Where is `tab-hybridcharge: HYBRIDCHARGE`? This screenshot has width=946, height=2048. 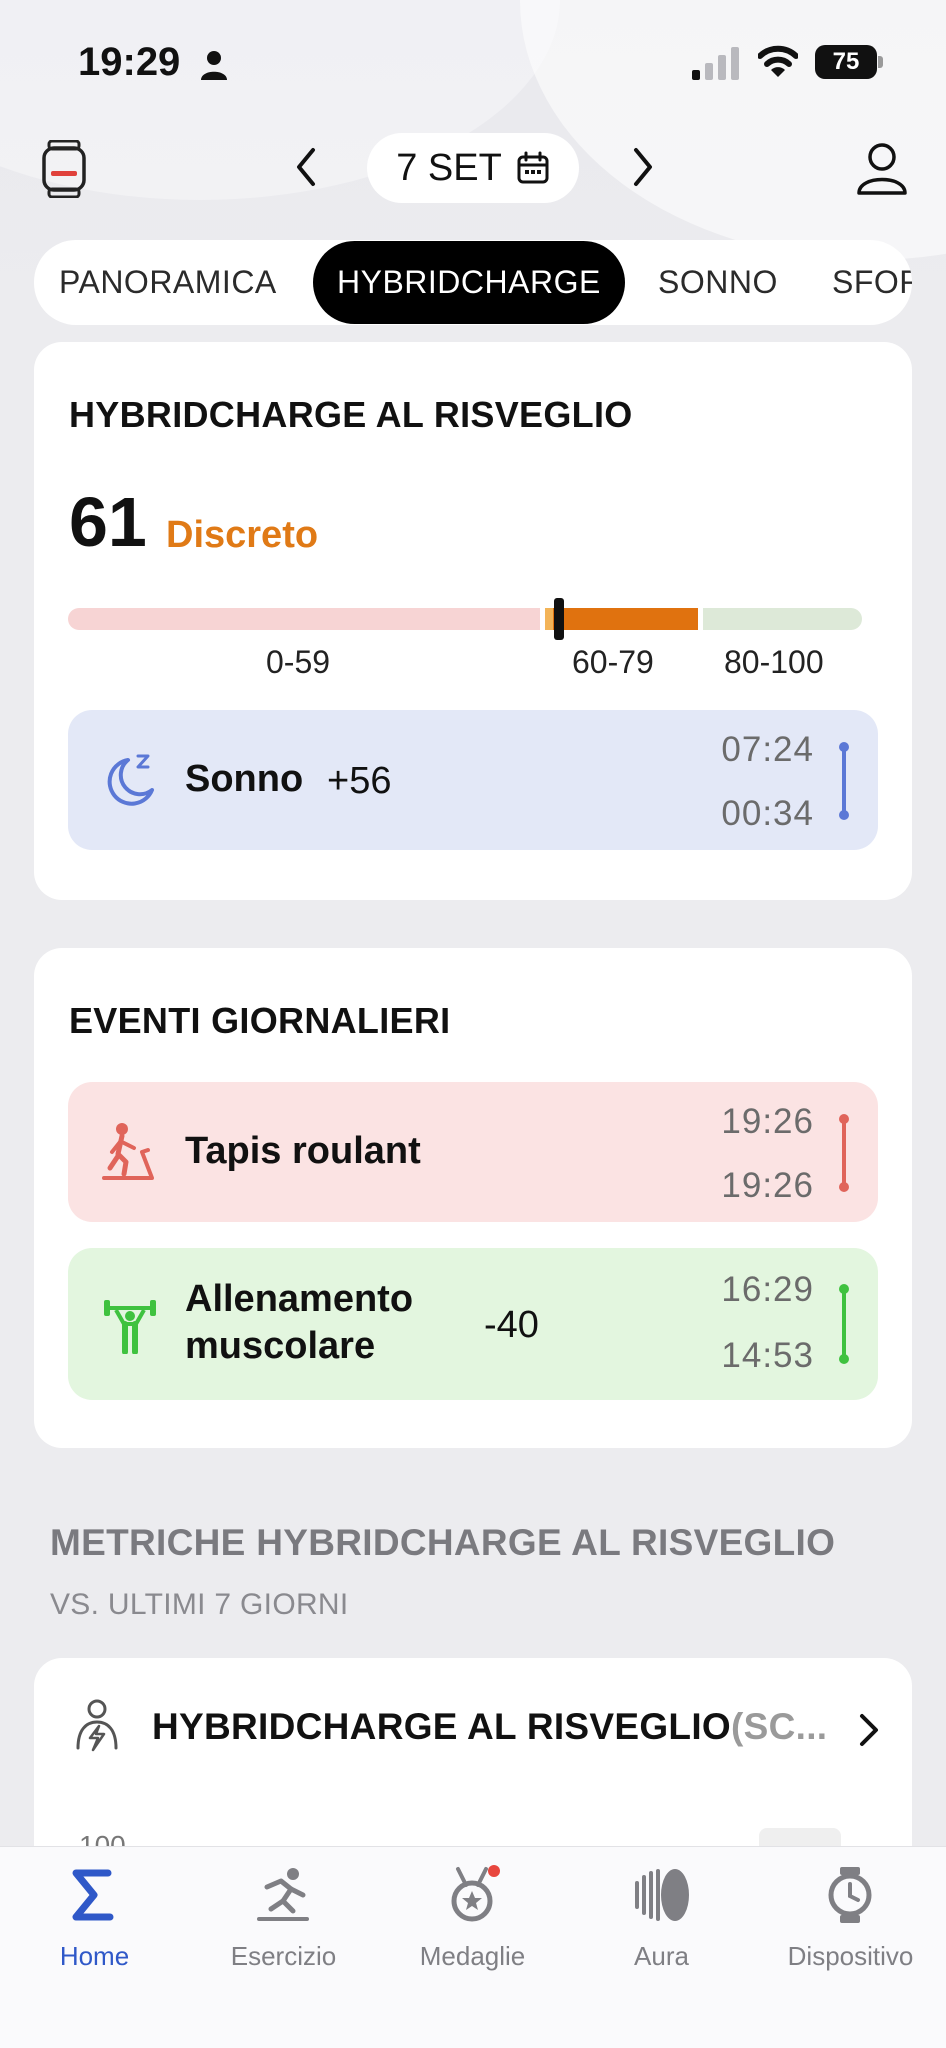 tab-hybridcharge: HYBRIDCHARGE is located at coordinates (469, 282).